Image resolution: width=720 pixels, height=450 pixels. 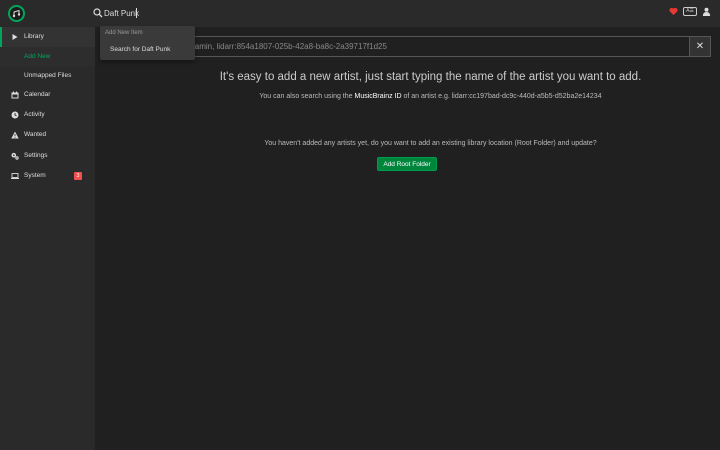 I want to click on text-caret, so click(x=136, y=13).